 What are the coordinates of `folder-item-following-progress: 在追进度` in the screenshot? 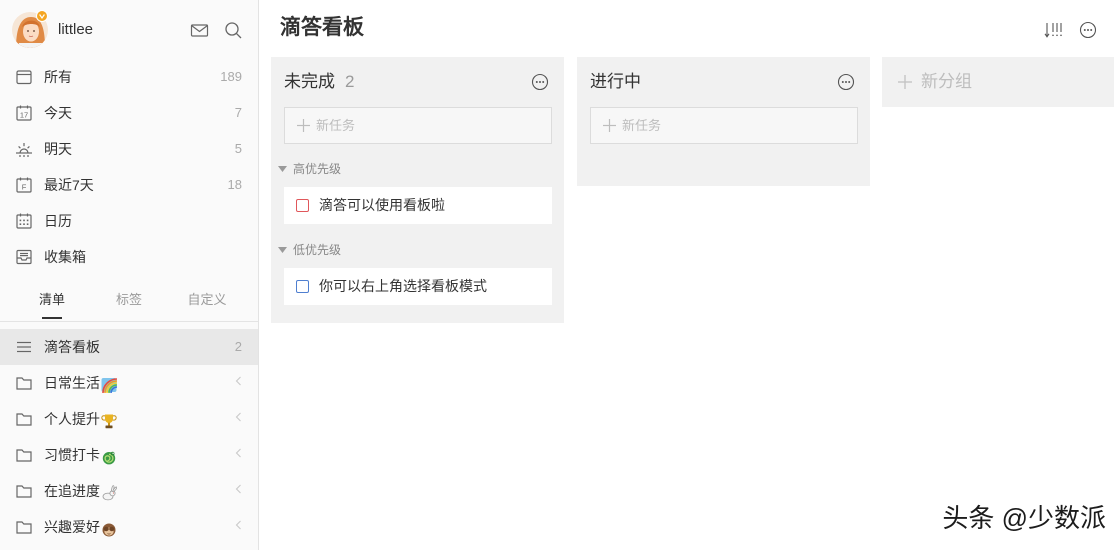 It's located at (129, 491).